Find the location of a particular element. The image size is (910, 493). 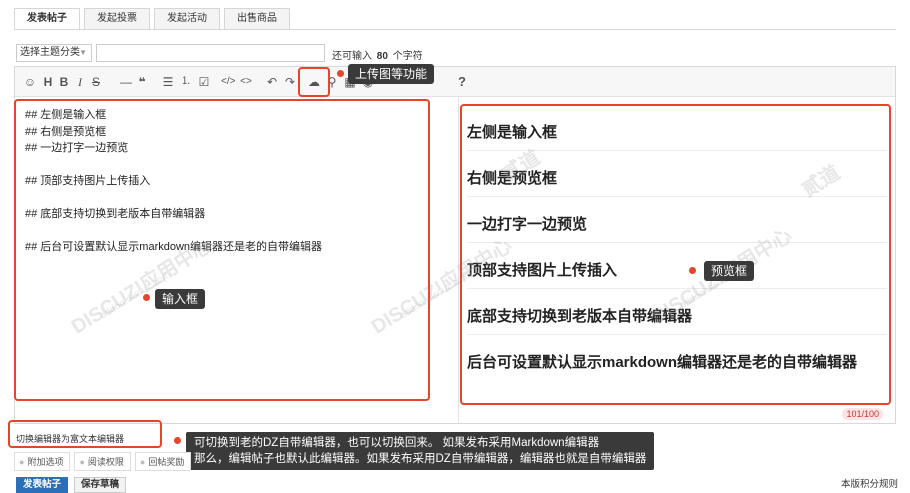

italic-icon: I is located at coordinates (80, 82).